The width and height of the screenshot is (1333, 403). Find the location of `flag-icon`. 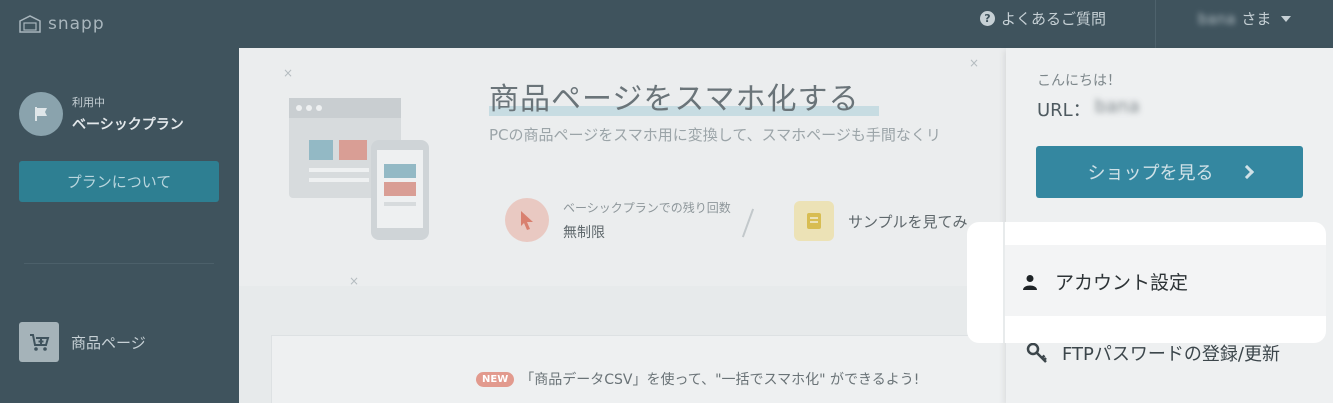

flag-icon is located at coordinates (41, 114).